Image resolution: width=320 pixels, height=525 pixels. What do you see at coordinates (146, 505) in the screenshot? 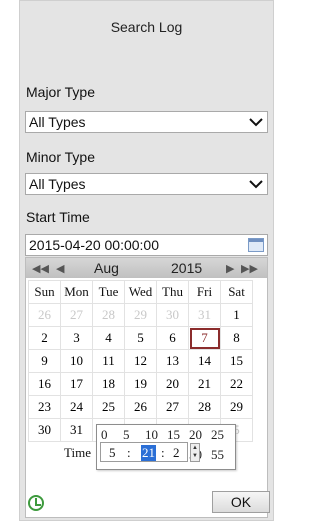
I see `calendar-footer: OK` at bounding box center [146, 505].